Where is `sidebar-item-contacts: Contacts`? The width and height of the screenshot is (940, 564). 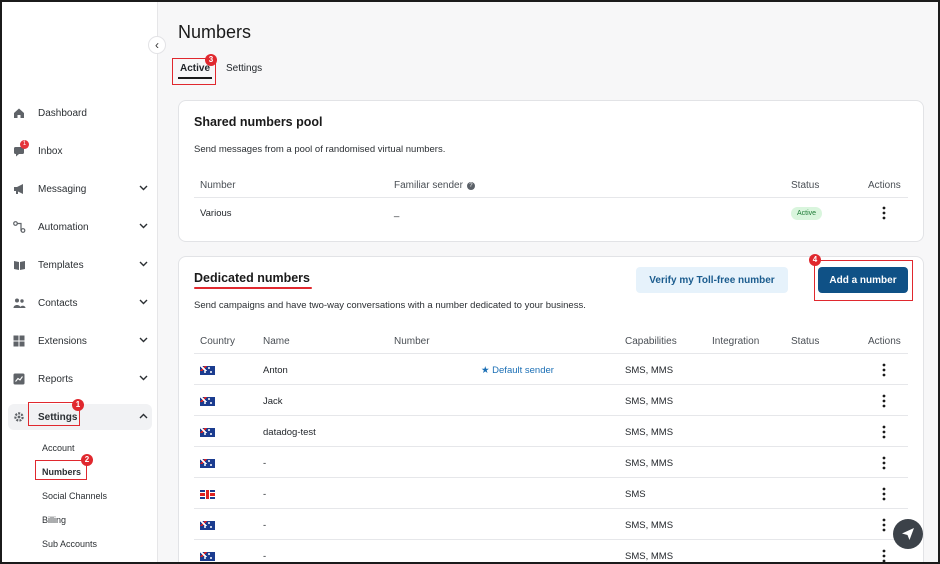 sidebar-item-contacts: Contacts is located at coordinates (80, 303).